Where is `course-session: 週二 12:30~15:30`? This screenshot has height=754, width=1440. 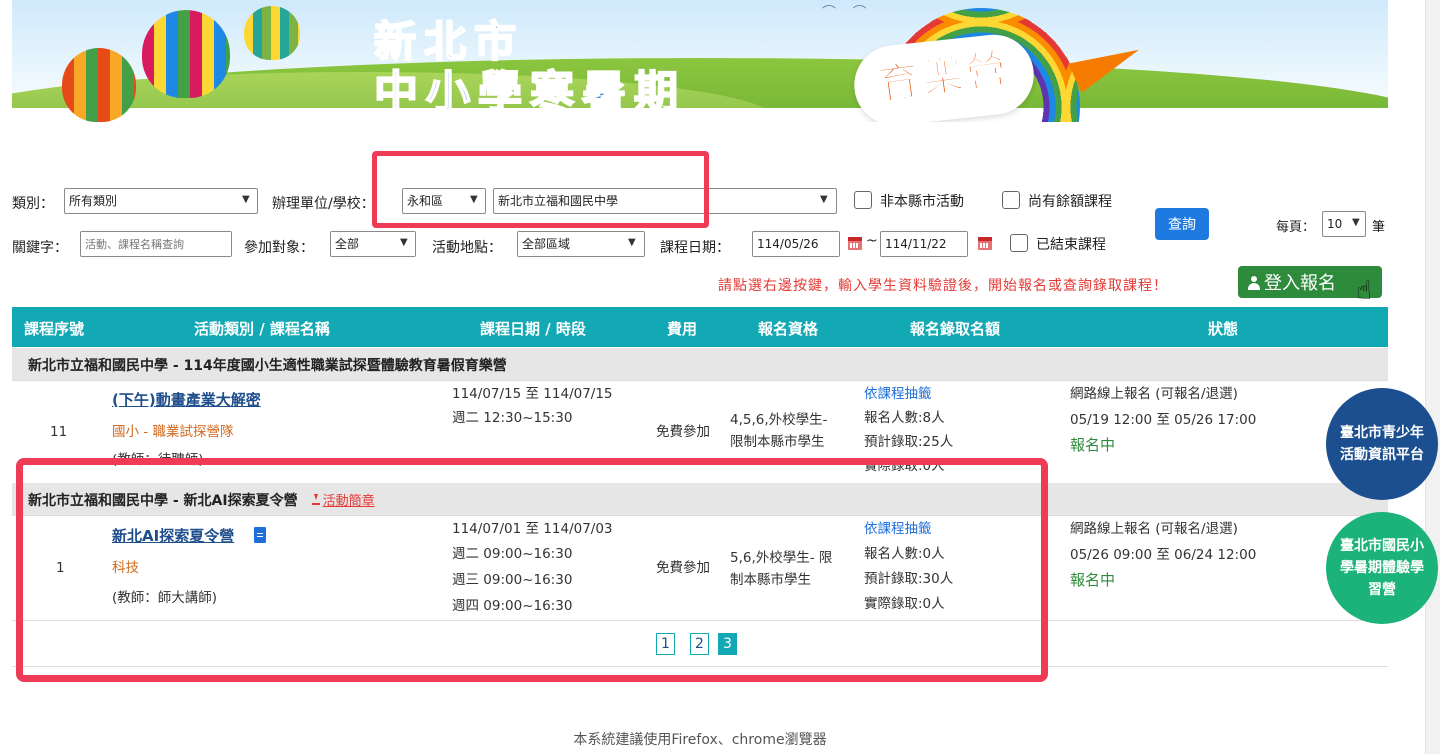 course-session: 週二 12:30~15:30 is located at coordinates (512, 418).